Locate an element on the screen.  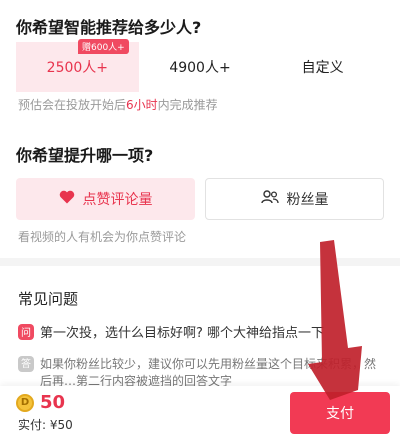
question-icon: 问 is located at coordinates (26, 331).